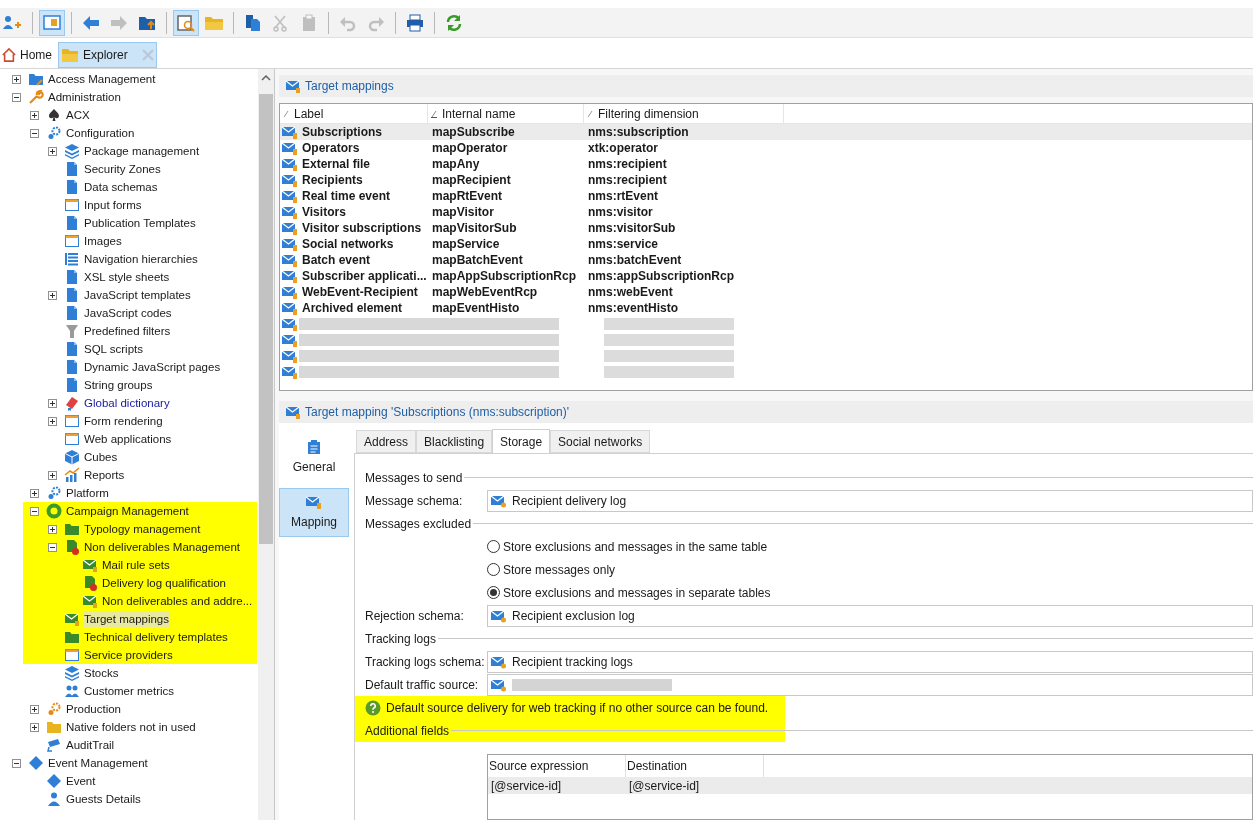 Image resolution: width=1253 pixels, height=820 pixels. What do you see at coordinates (152, 367) in the screenshot?
I see `tree-item: Dynamic JavaScript pages` at bounding box center [152, 367].